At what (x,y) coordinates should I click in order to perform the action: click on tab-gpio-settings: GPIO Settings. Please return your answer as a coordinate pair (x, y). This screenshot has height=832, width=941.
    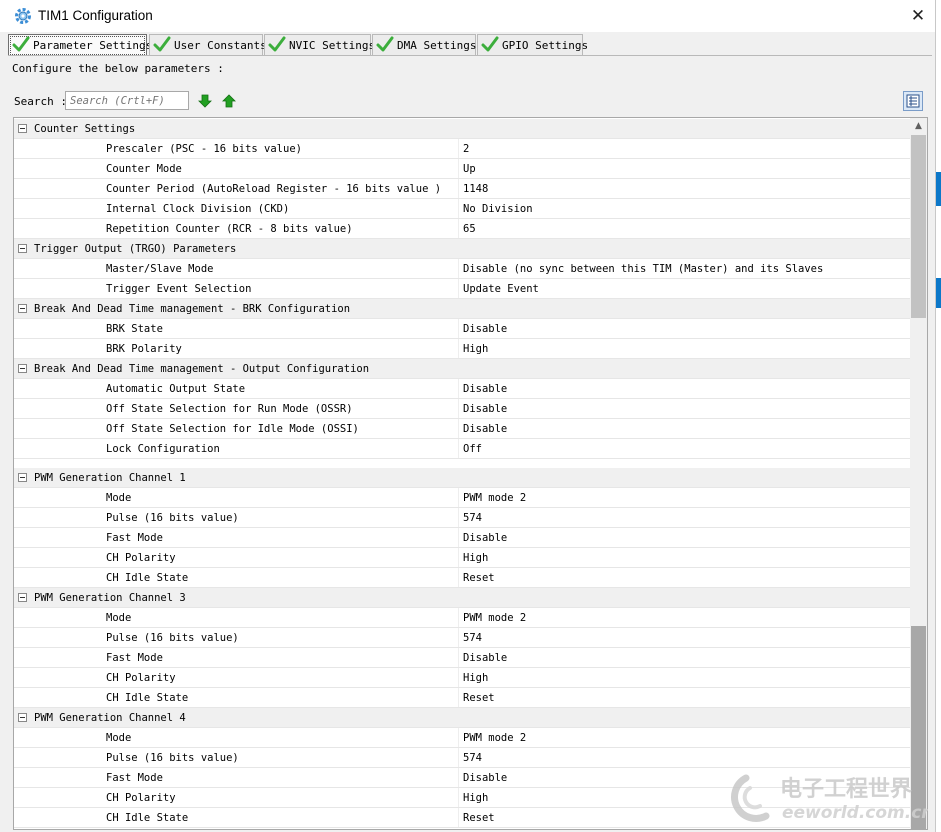
    Looking at the image, I should click on (532, 44).